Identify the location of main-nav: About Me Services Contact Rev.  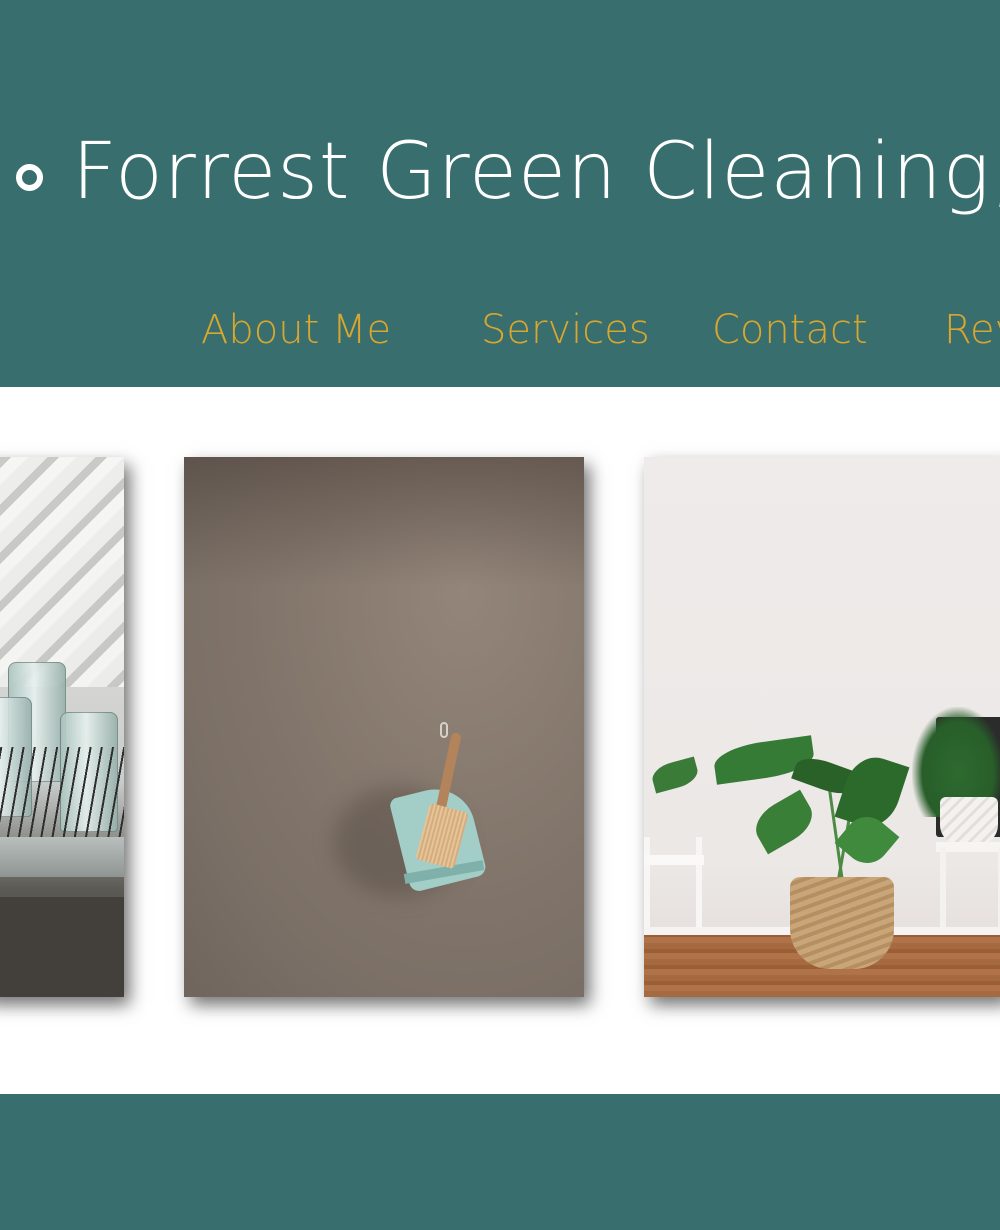
(500, 332).